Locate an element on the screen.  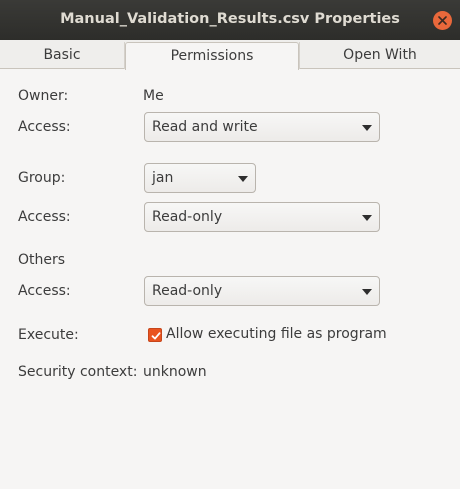
group-label: Group: is located at coordinates (42, 178).